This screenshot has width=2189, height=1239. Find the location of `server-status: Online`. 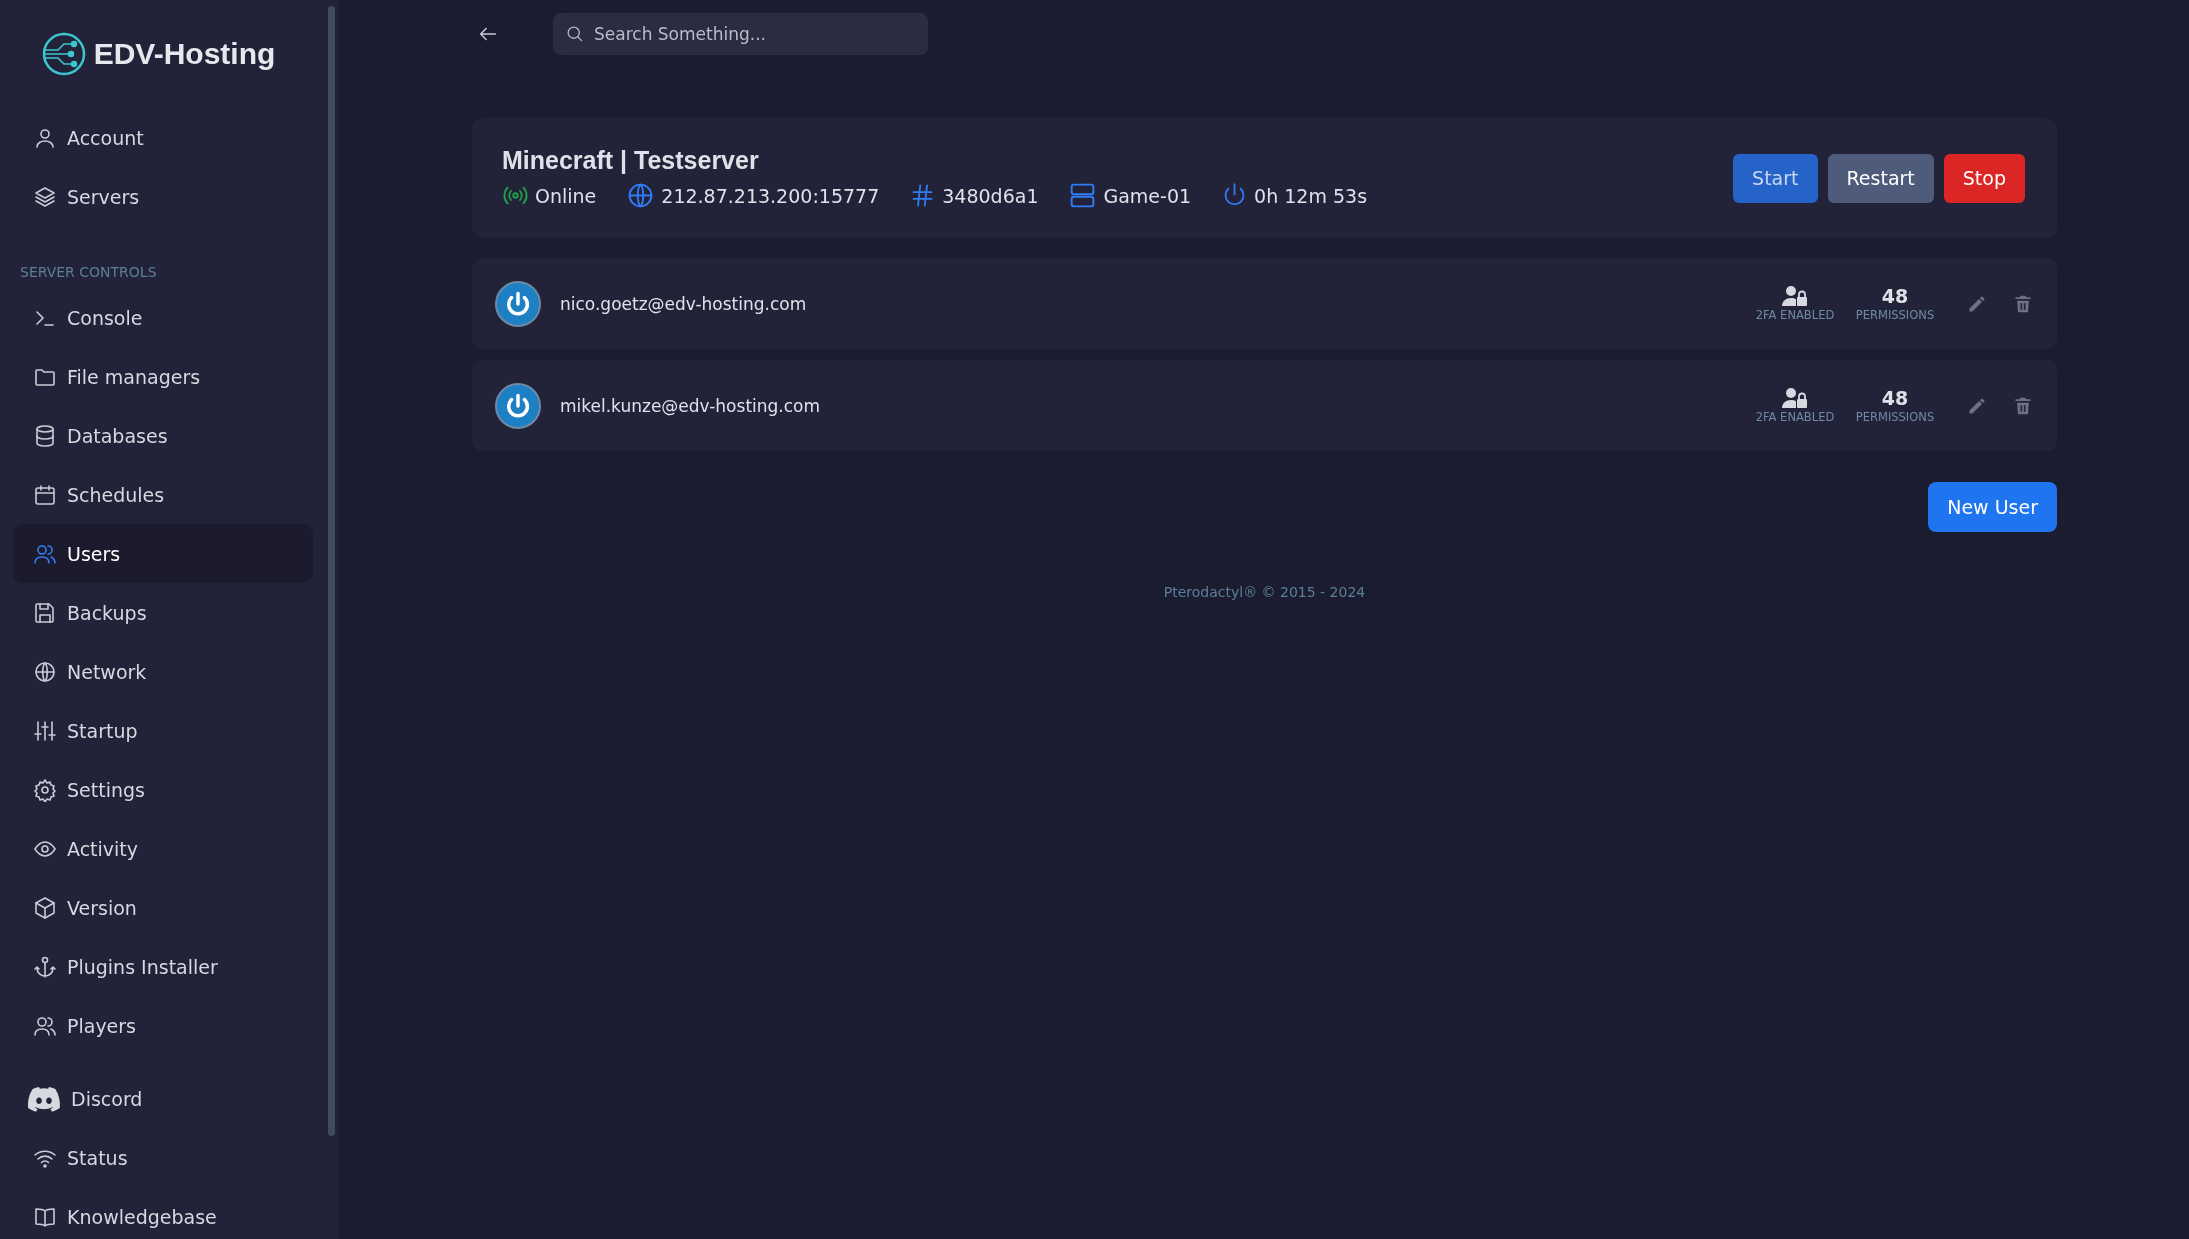

server-status: Online is located at coordinates (566, 195).